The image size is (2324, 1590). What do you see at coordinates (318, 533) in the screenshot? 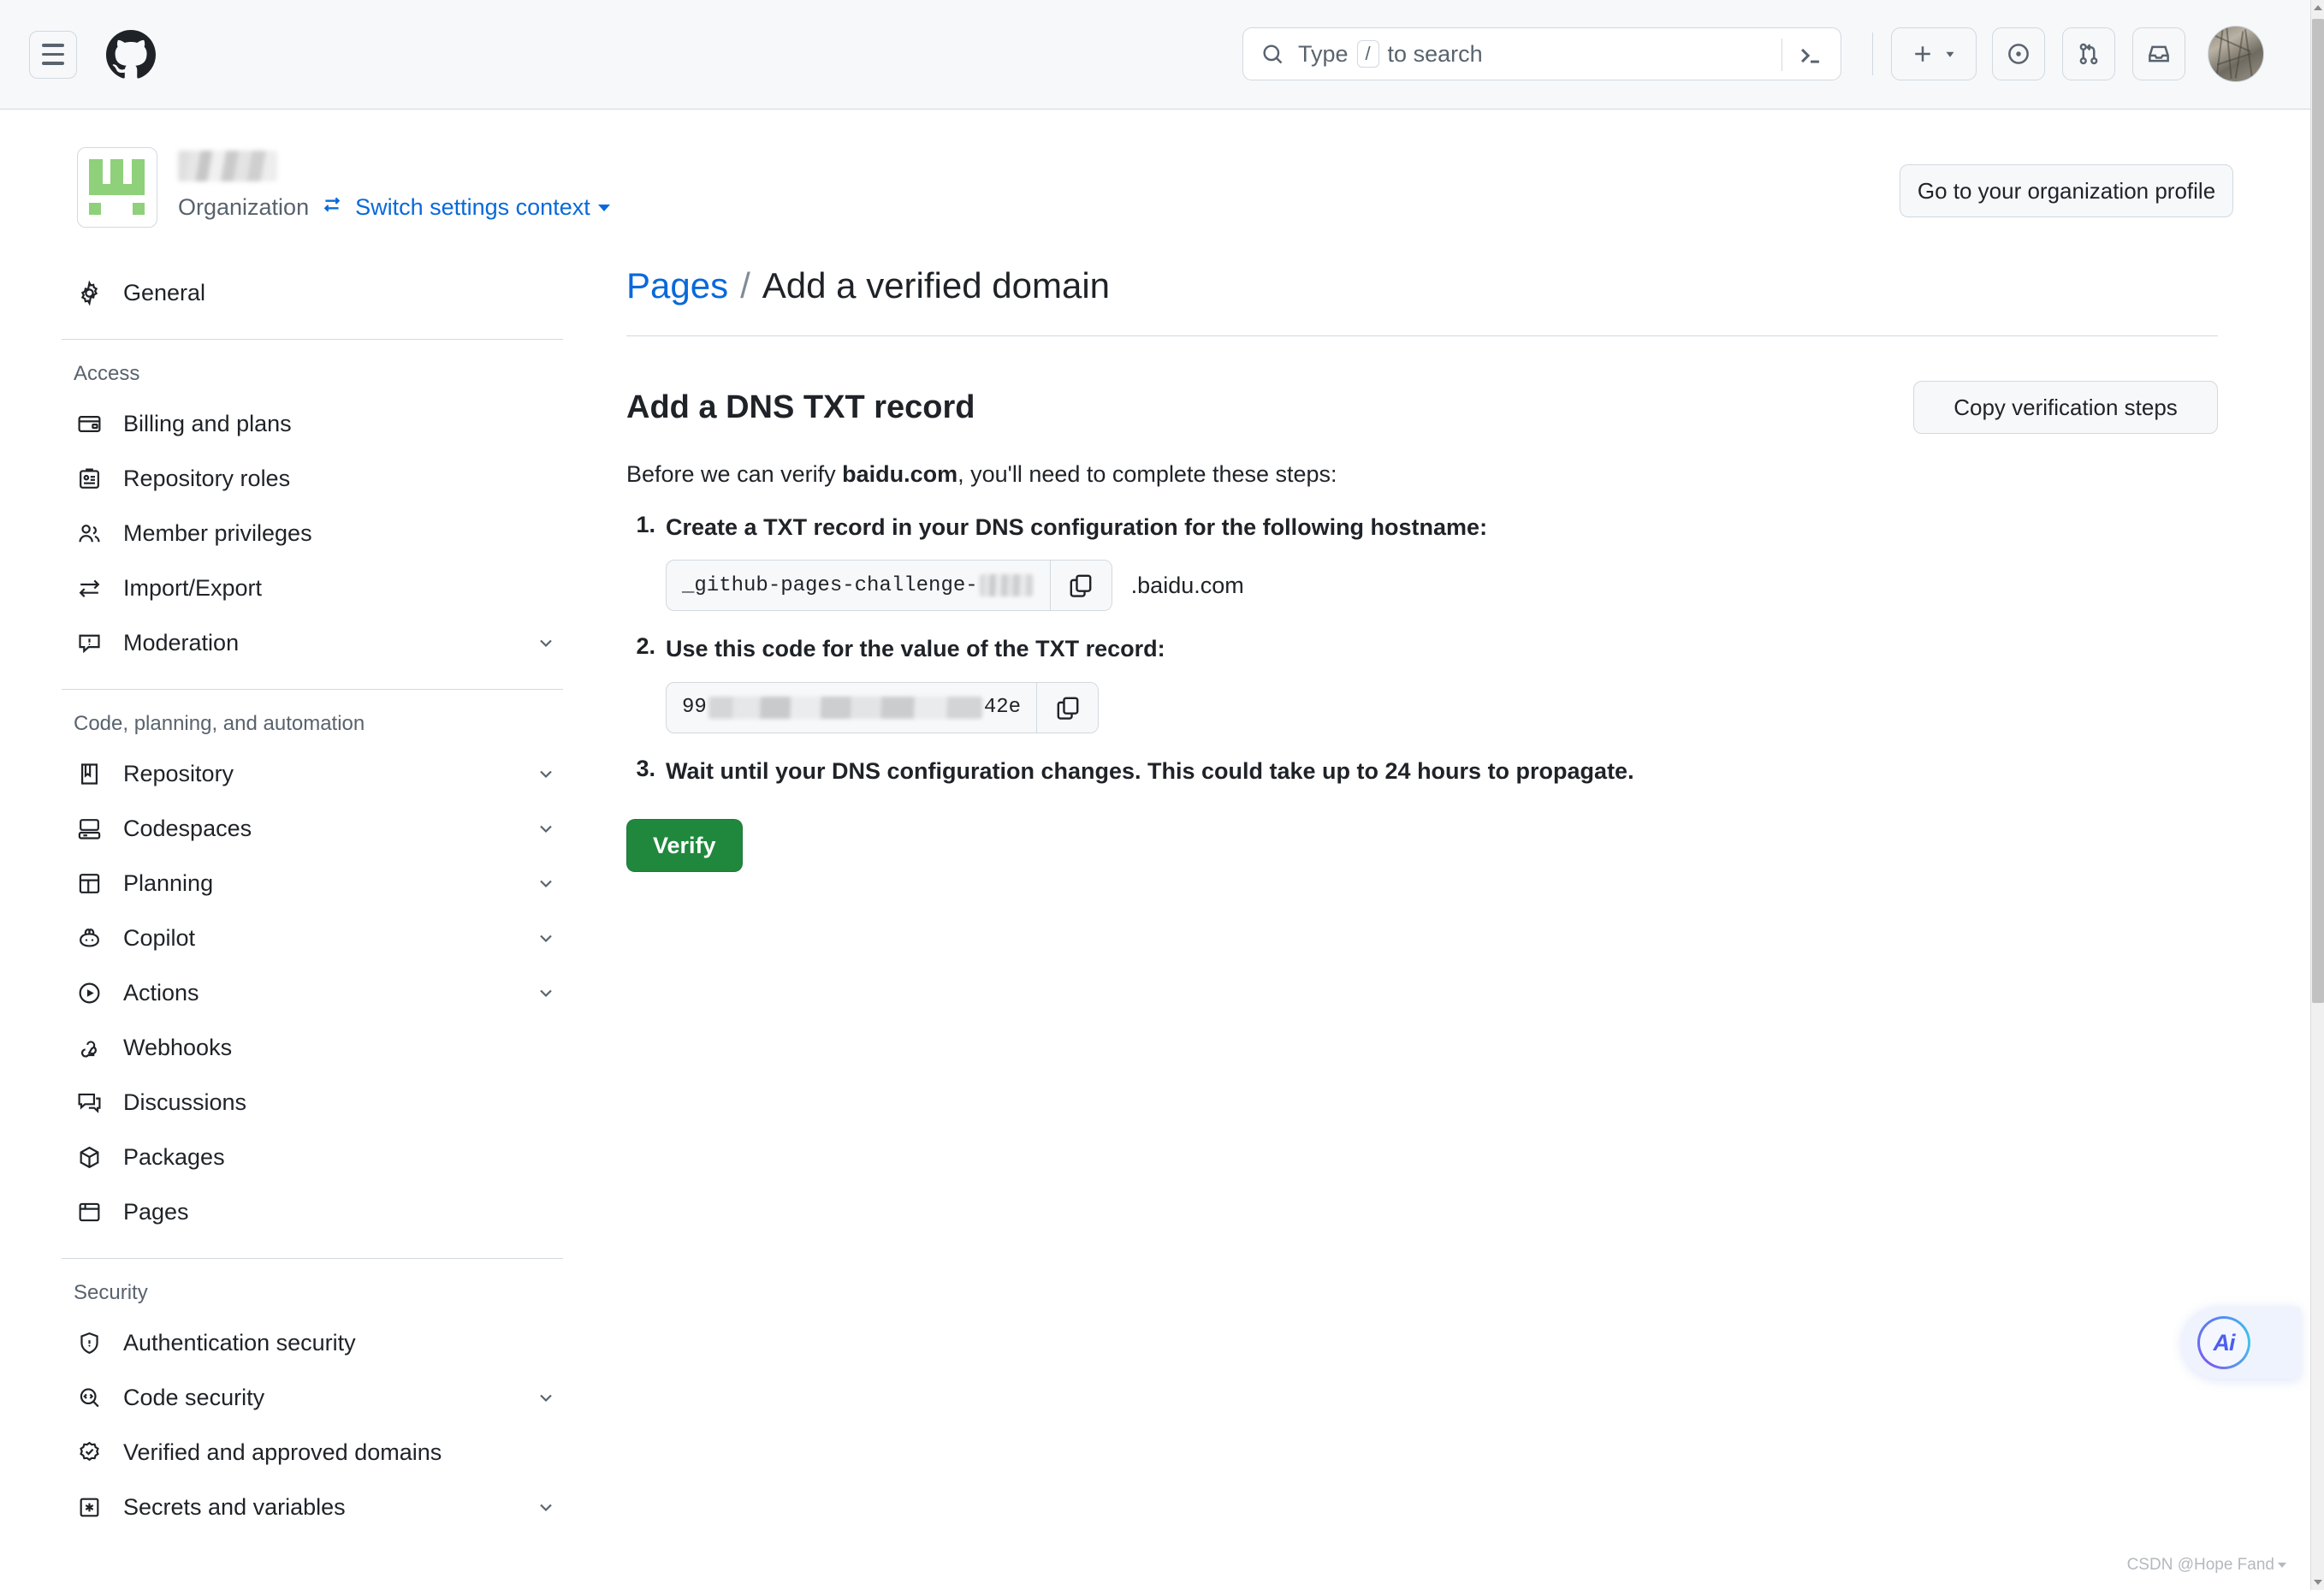
I see `sidebar-item-member-privileges: Member privileges` at bounding box center [318, 533].